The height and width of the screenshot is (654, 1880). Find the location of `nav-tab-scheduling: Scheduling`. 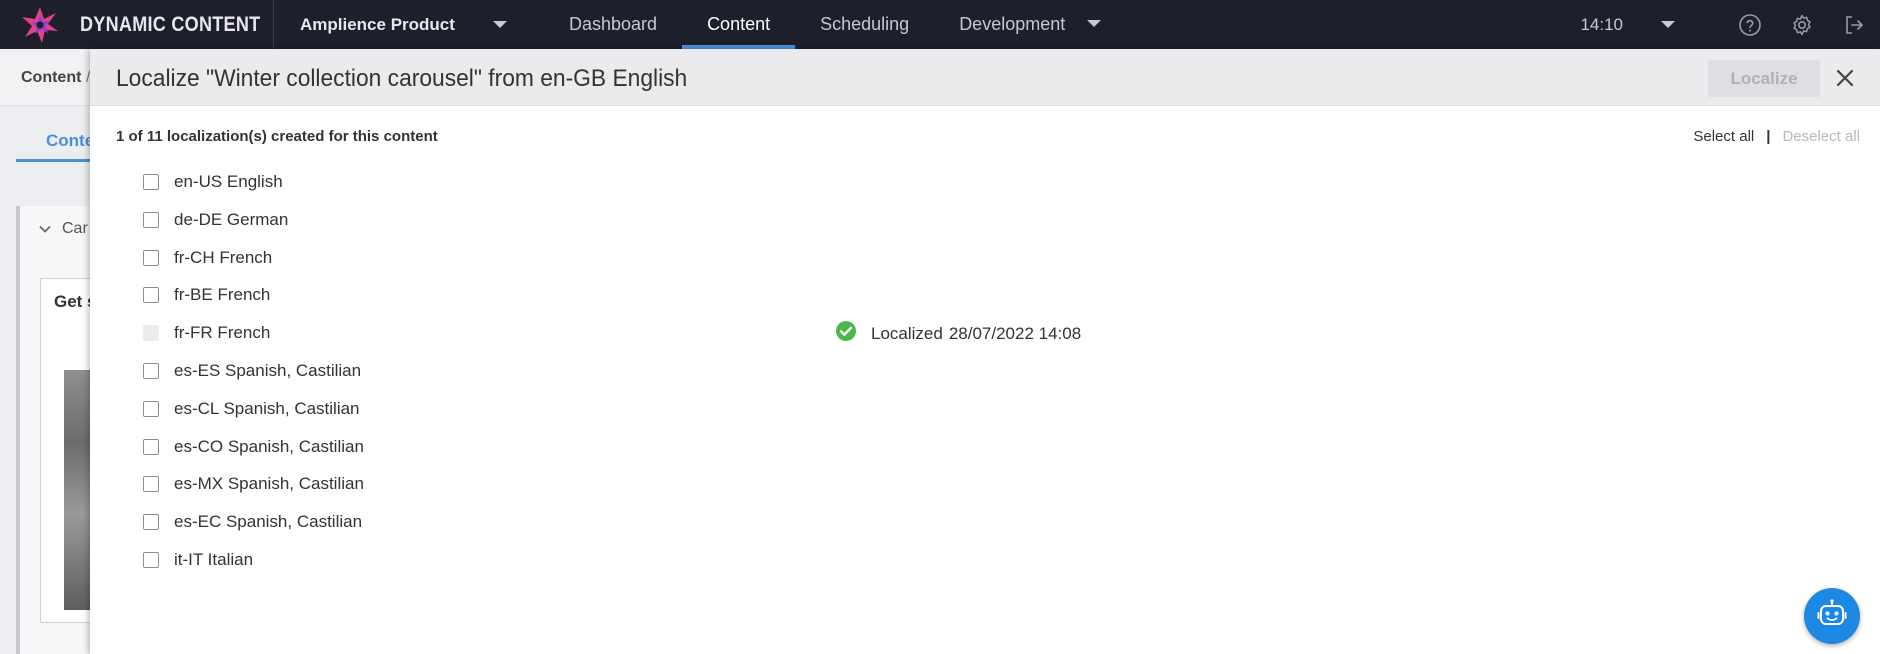

nav-tab-scheduling: Scheduling is located at coordinates (864, 24).